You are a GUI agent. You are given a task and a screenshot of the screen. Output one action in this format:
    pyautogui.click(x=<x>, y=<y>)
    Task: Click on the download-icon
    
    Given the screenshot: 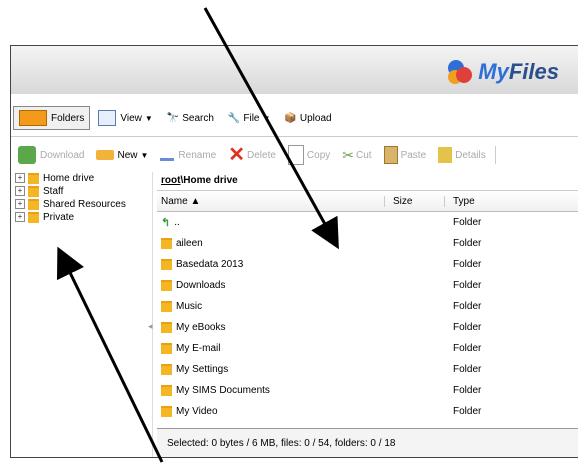 What is the action you would take?
    pyautogui.click(x=27, y=155)
    